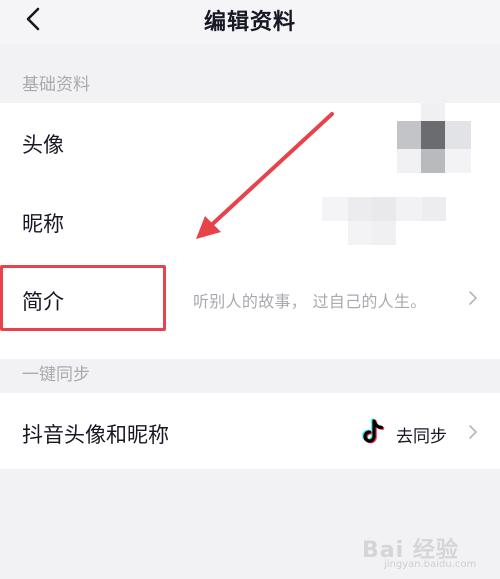  Describe the element at coordinates (56, 375) in the screenshot. I see `section-label-sync: 一键同步` at that location.